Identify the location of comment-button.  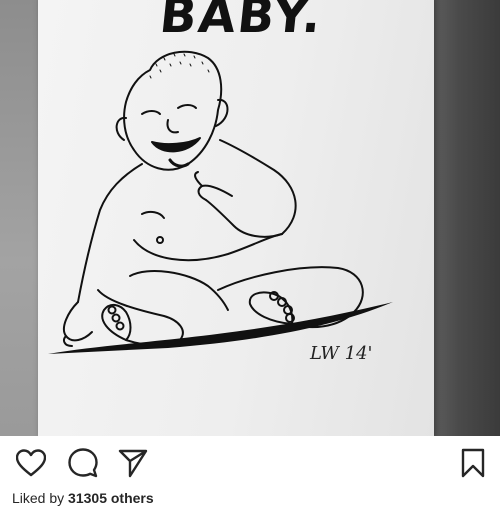
(83, 463).